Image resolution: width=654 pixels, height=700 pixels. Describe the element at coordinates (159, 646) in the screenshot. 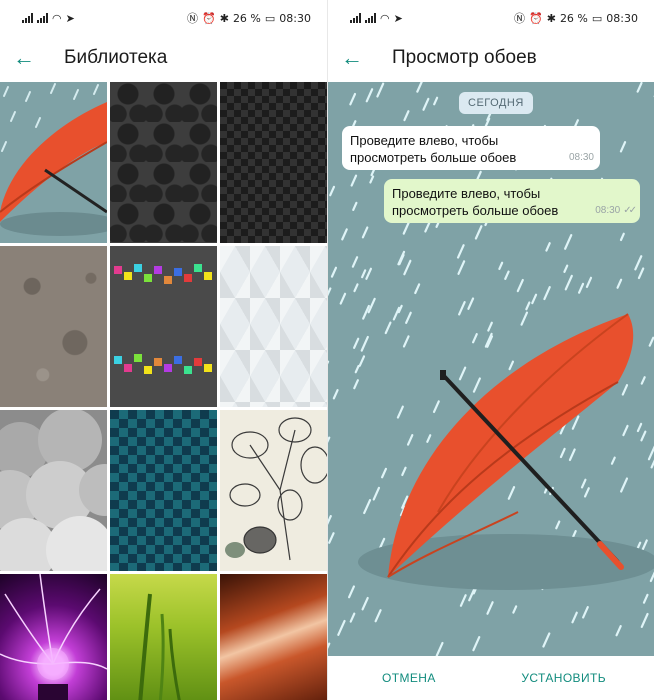

I see `grass-thumbnail` at that location.